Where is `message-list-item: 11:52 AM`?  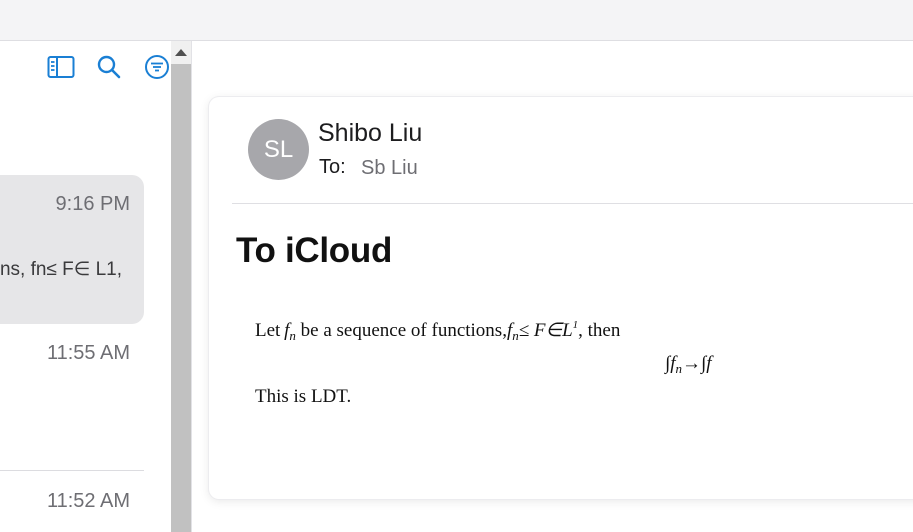
message-list-item: 11:52 AM is located at coordinates (72, 501).